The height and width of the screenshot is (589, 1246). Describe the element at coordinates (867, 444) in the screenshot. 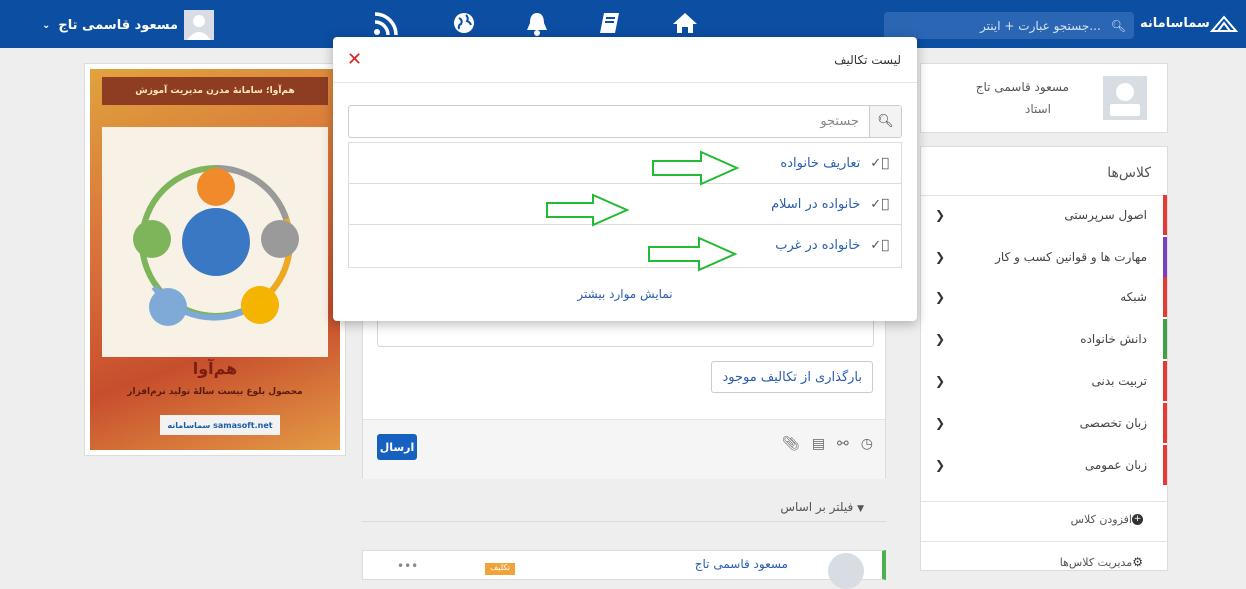

I see `clock-icon: ◷` at that location.